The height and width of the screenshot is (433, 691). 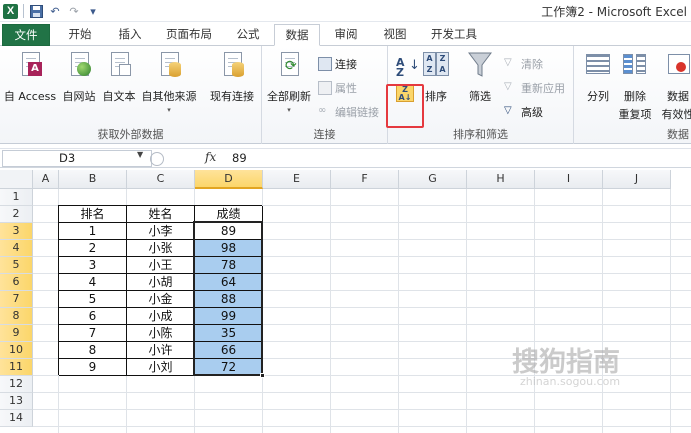 I want to click on row-header-1: 1, so click(x=16, y=197).